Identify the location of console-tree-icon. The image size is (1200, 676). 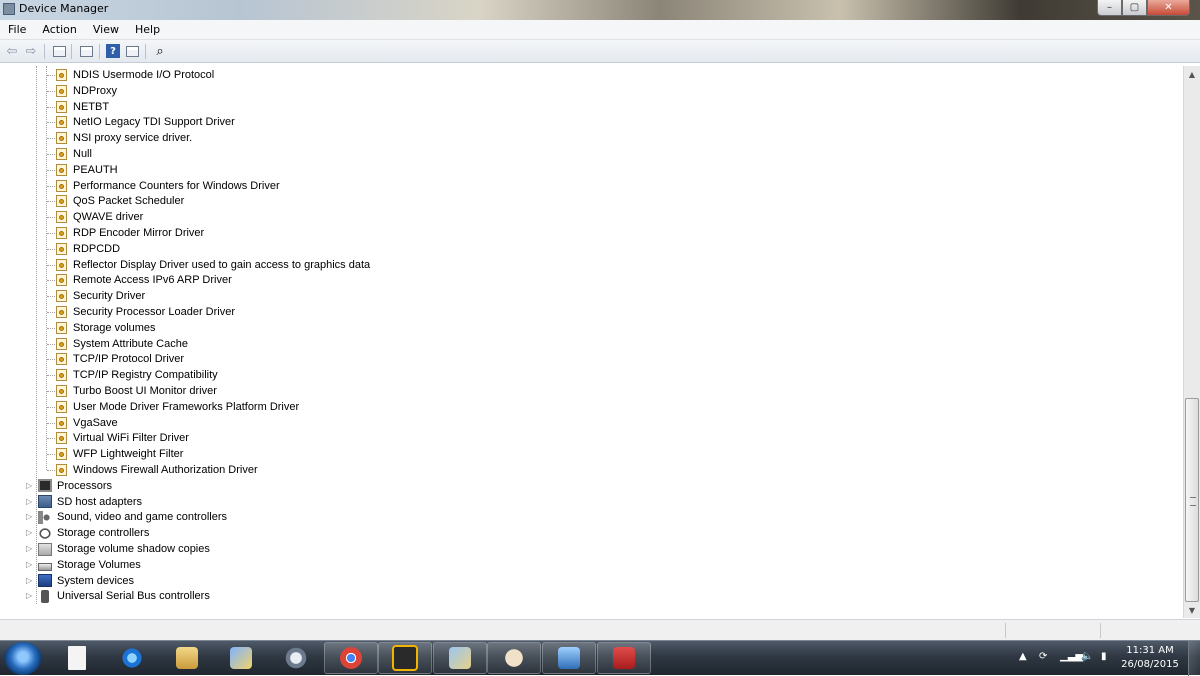
(59, 51).